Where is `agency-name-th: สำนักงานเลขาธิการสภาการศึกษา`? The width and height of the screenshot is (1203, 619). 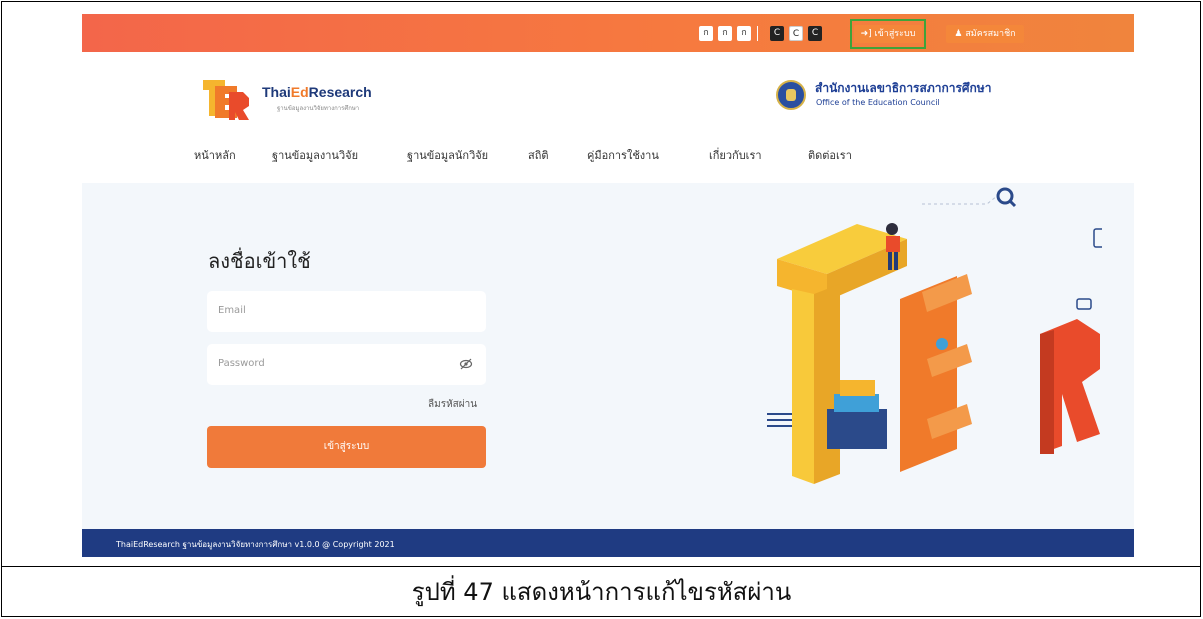
agency-name-th: สำนักงานเลขาธิการสภาการศึกษา is located at coordinates (903, 88).